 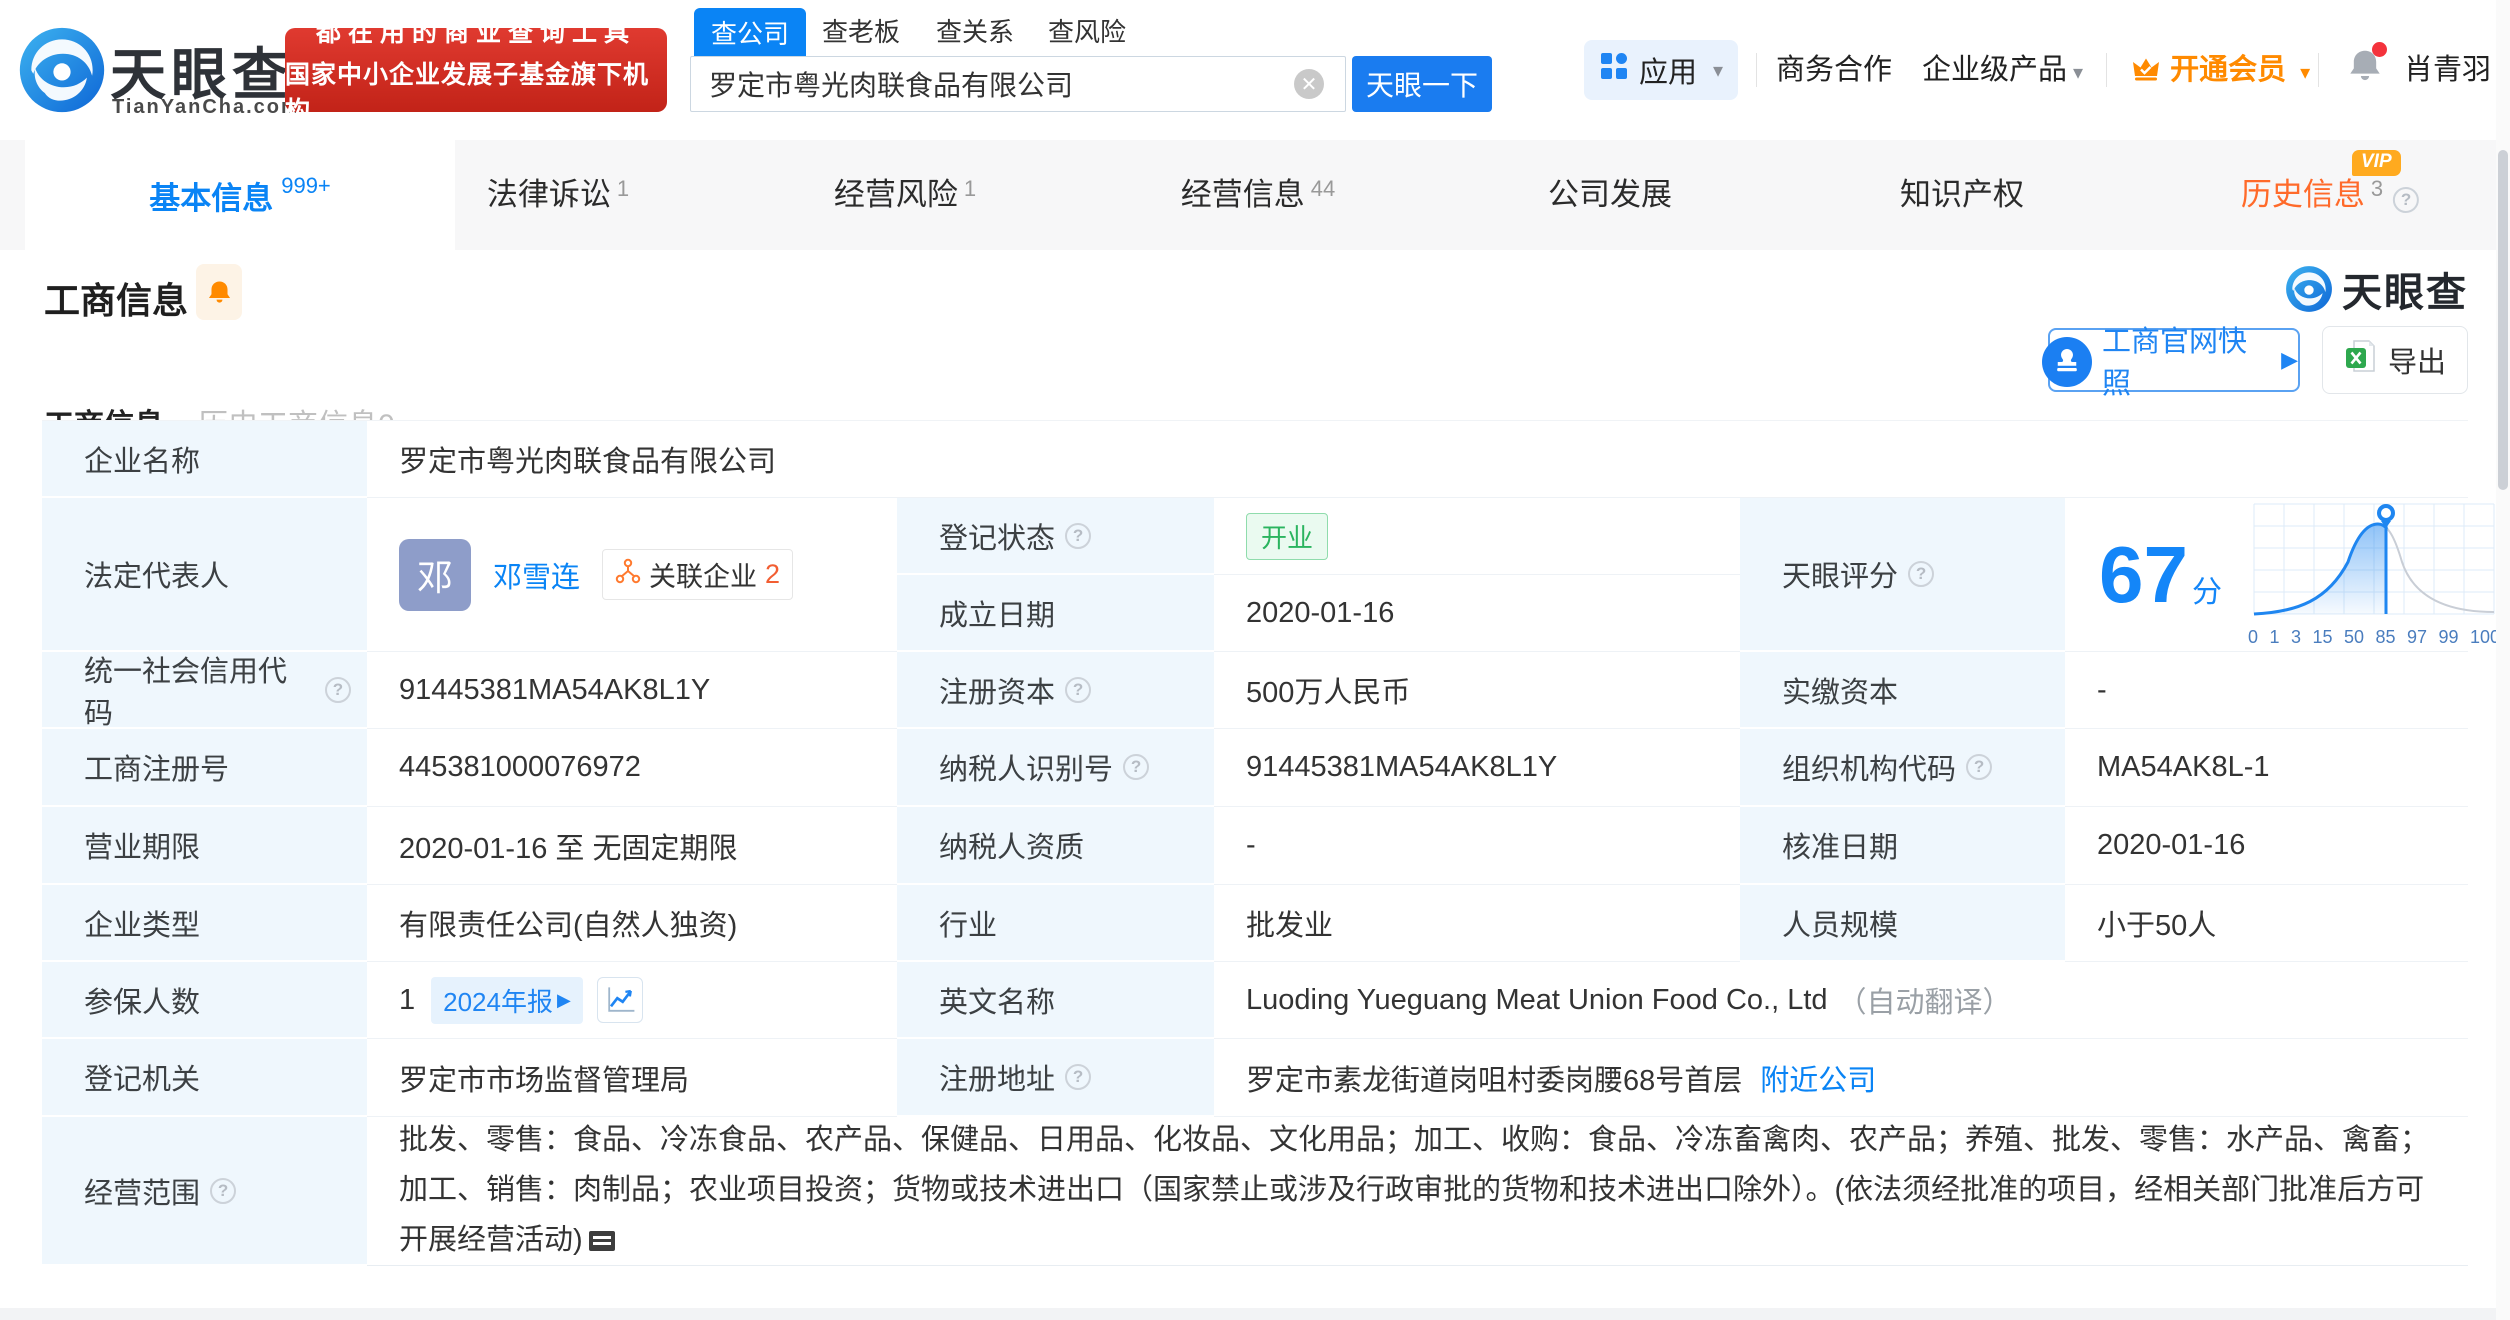 What do you see at coordinates (2266, 923) in the screenshot?
I see `staff-size-value: 小于50人` at bounding box center [2266, 923].